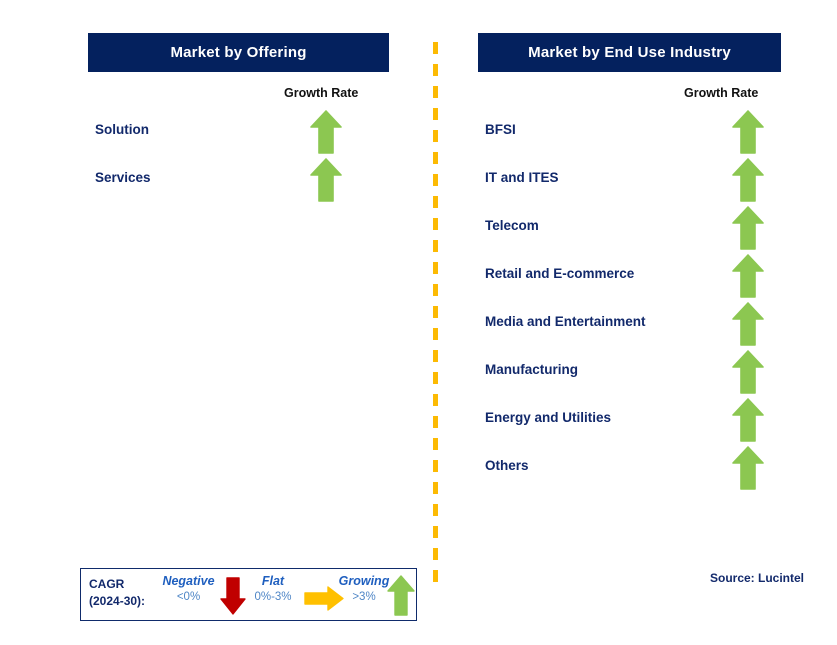  I want to click on legend-title-line2: (2024-30):, so click(117, 601).